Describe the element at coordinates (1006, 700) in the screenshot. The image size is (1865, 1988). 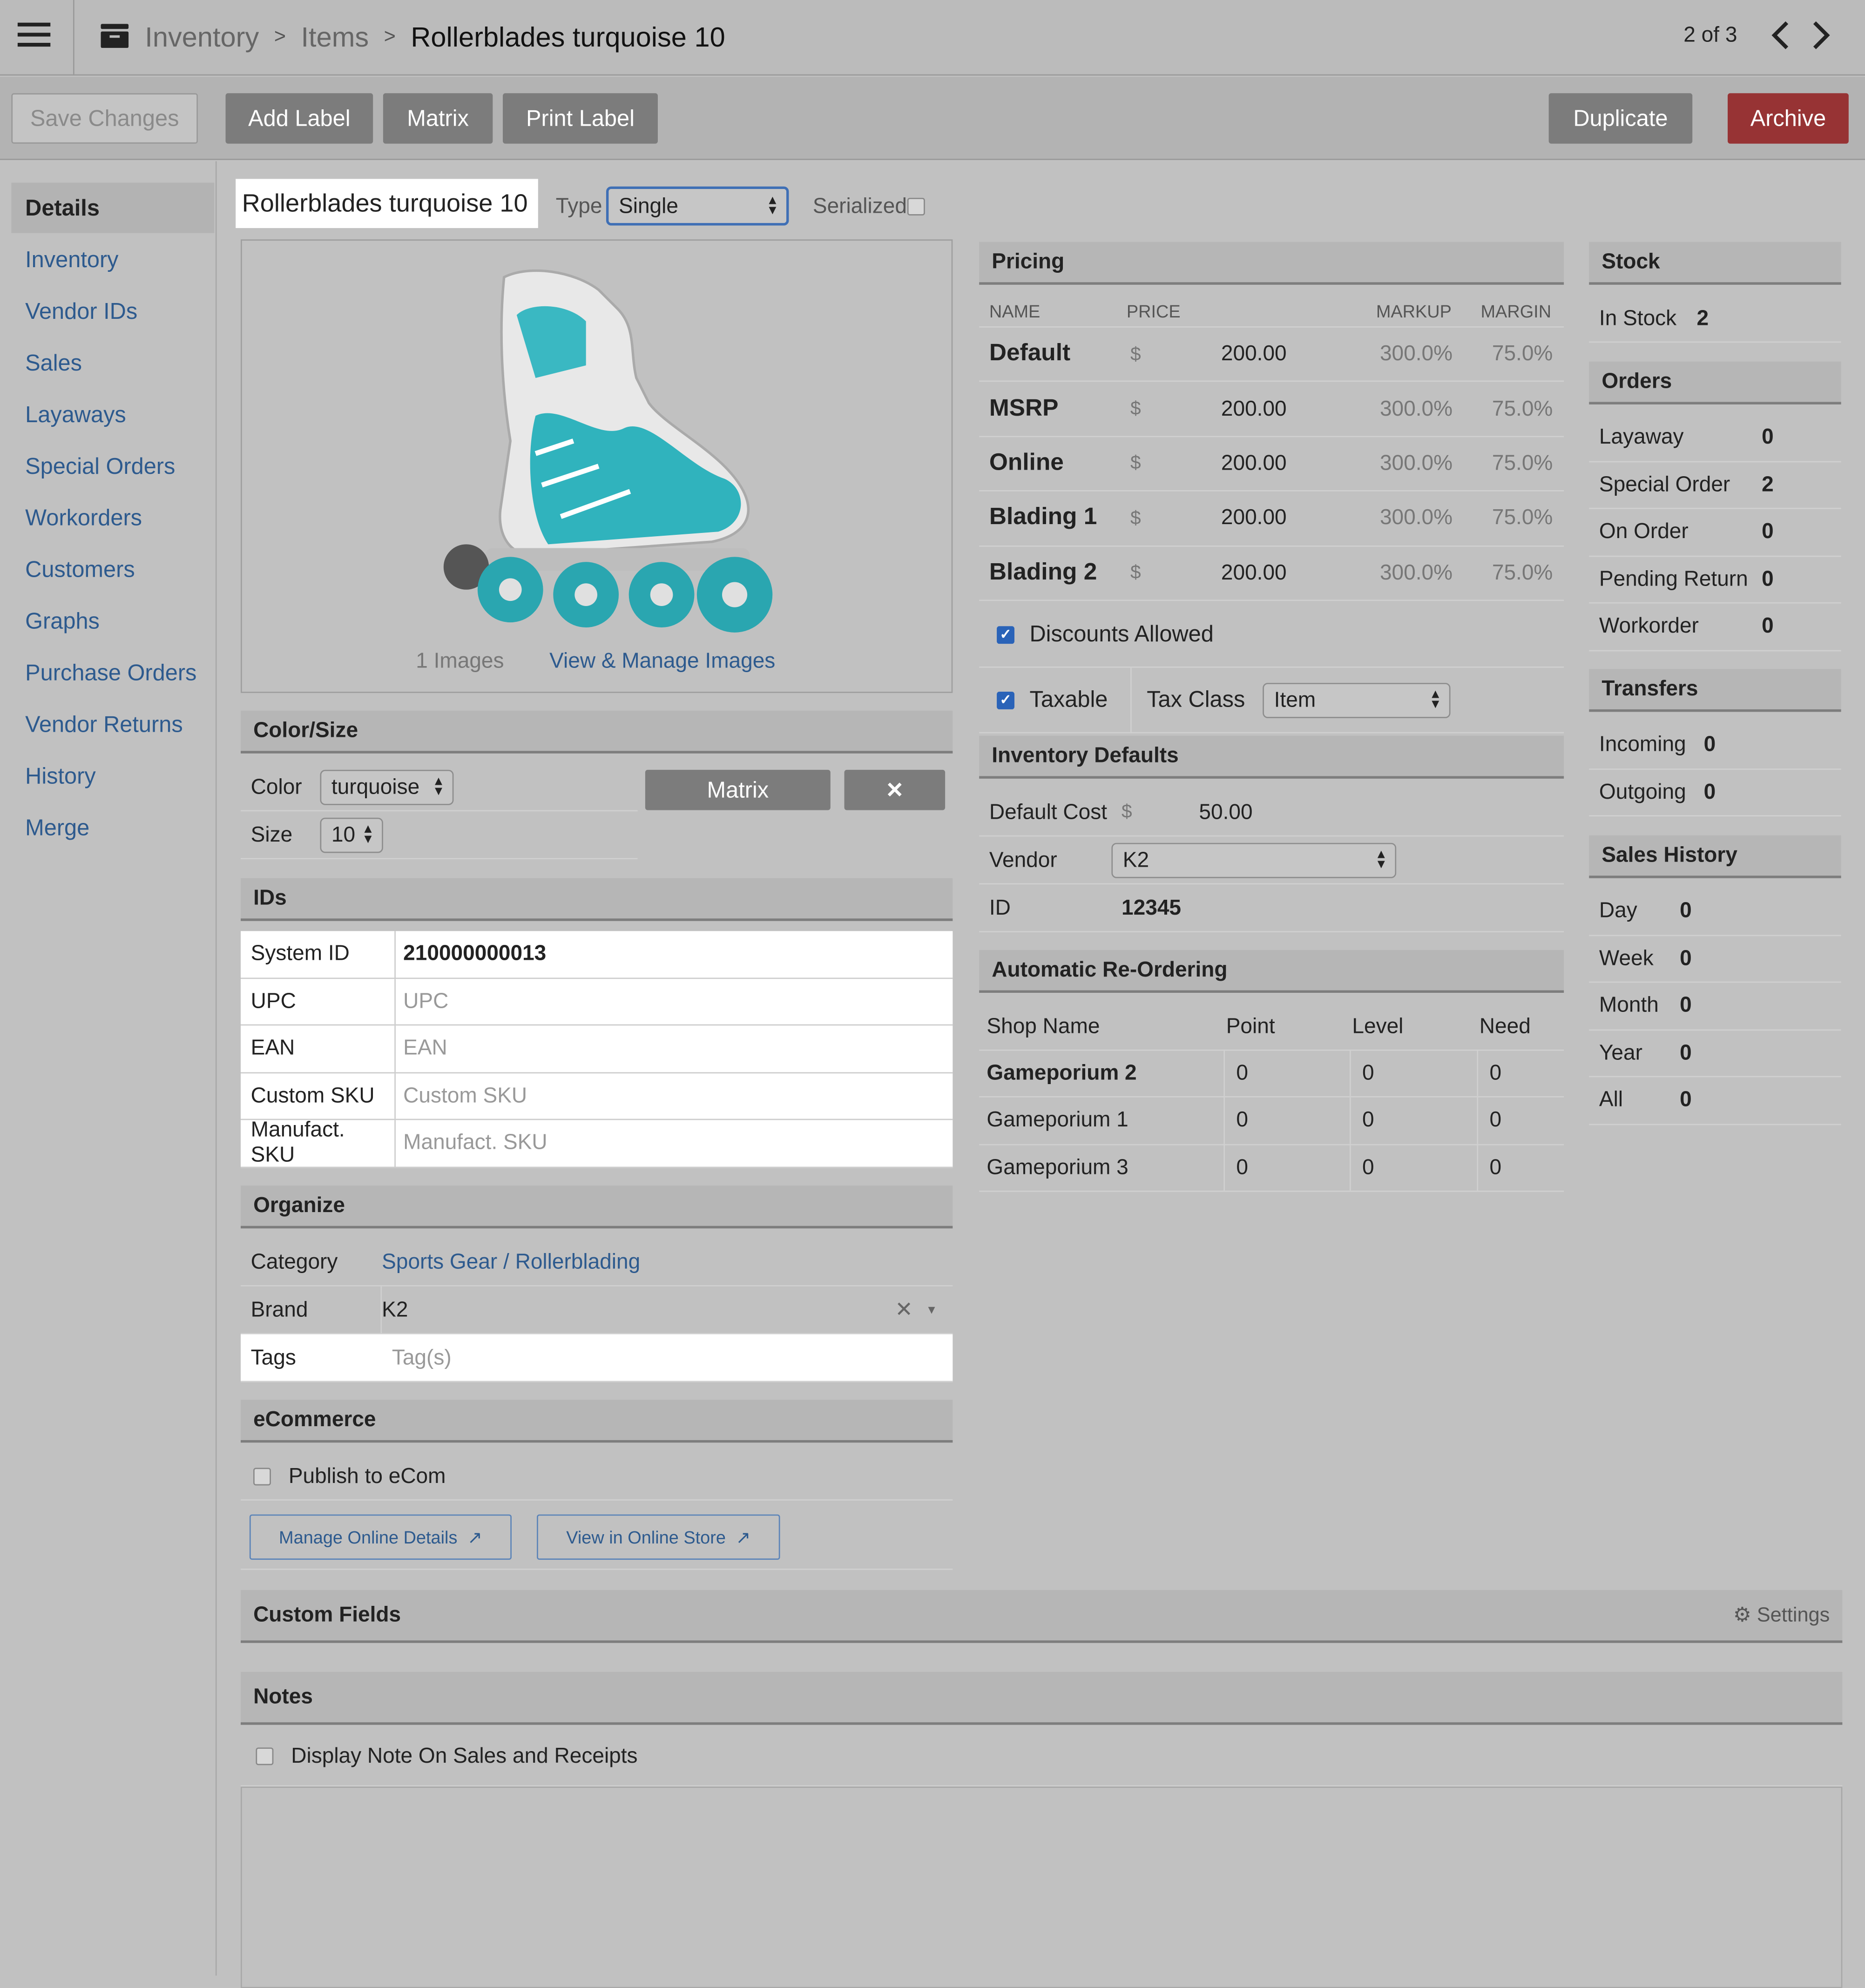
I see `taxable-checkbox: ✓` at that location.